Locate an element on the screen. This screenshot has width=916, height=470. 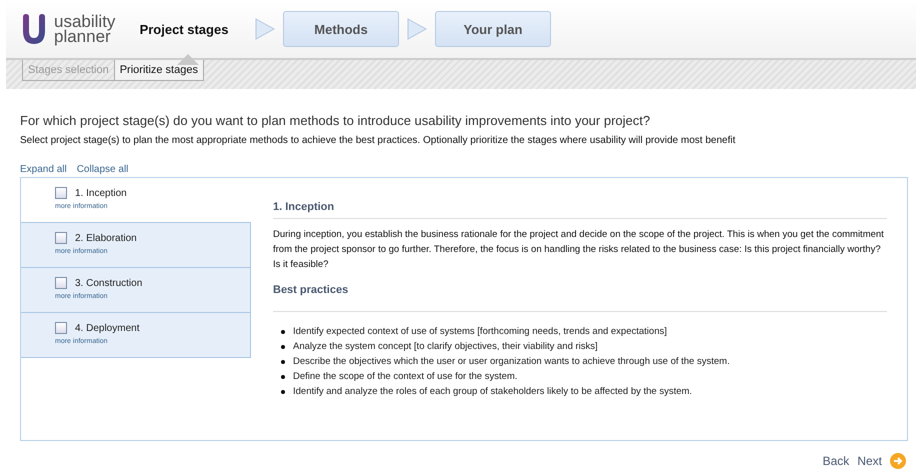
step-tab: Your plan is located at coordinates (493, 29).